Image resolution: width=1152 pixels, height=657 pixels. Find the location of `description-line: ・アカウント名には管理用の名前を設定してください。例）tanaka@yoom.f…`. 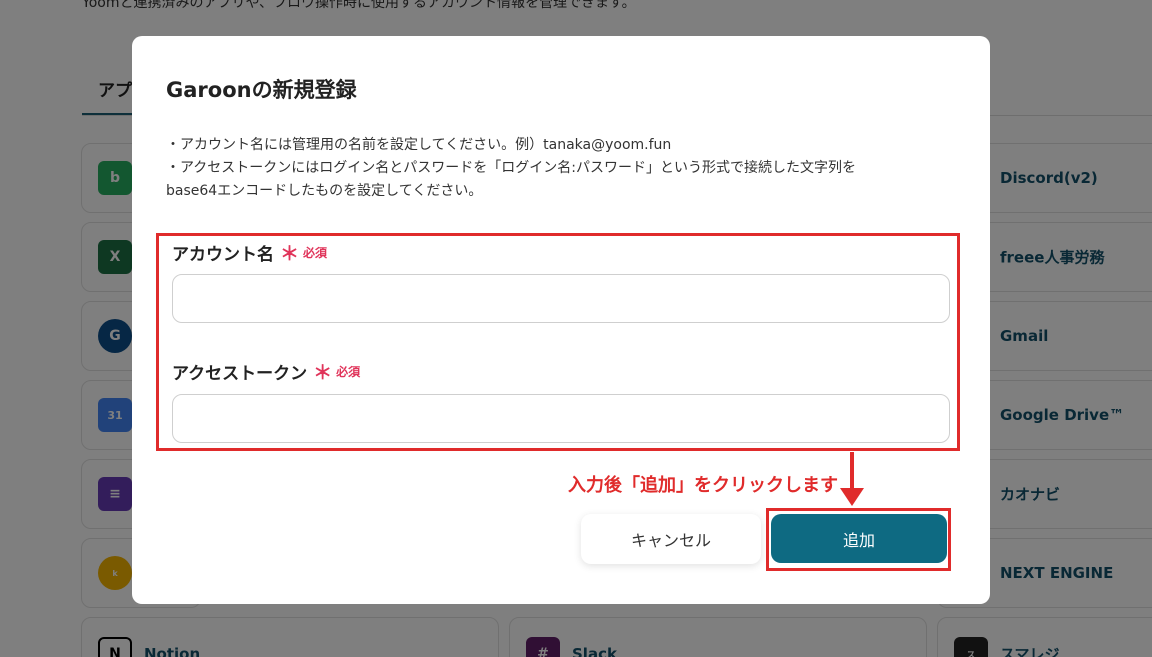

description-line: ・アカウント名には管理用の名前を設定してください。例）tanaka@yoom.f… is located at coordinates (419, 145).